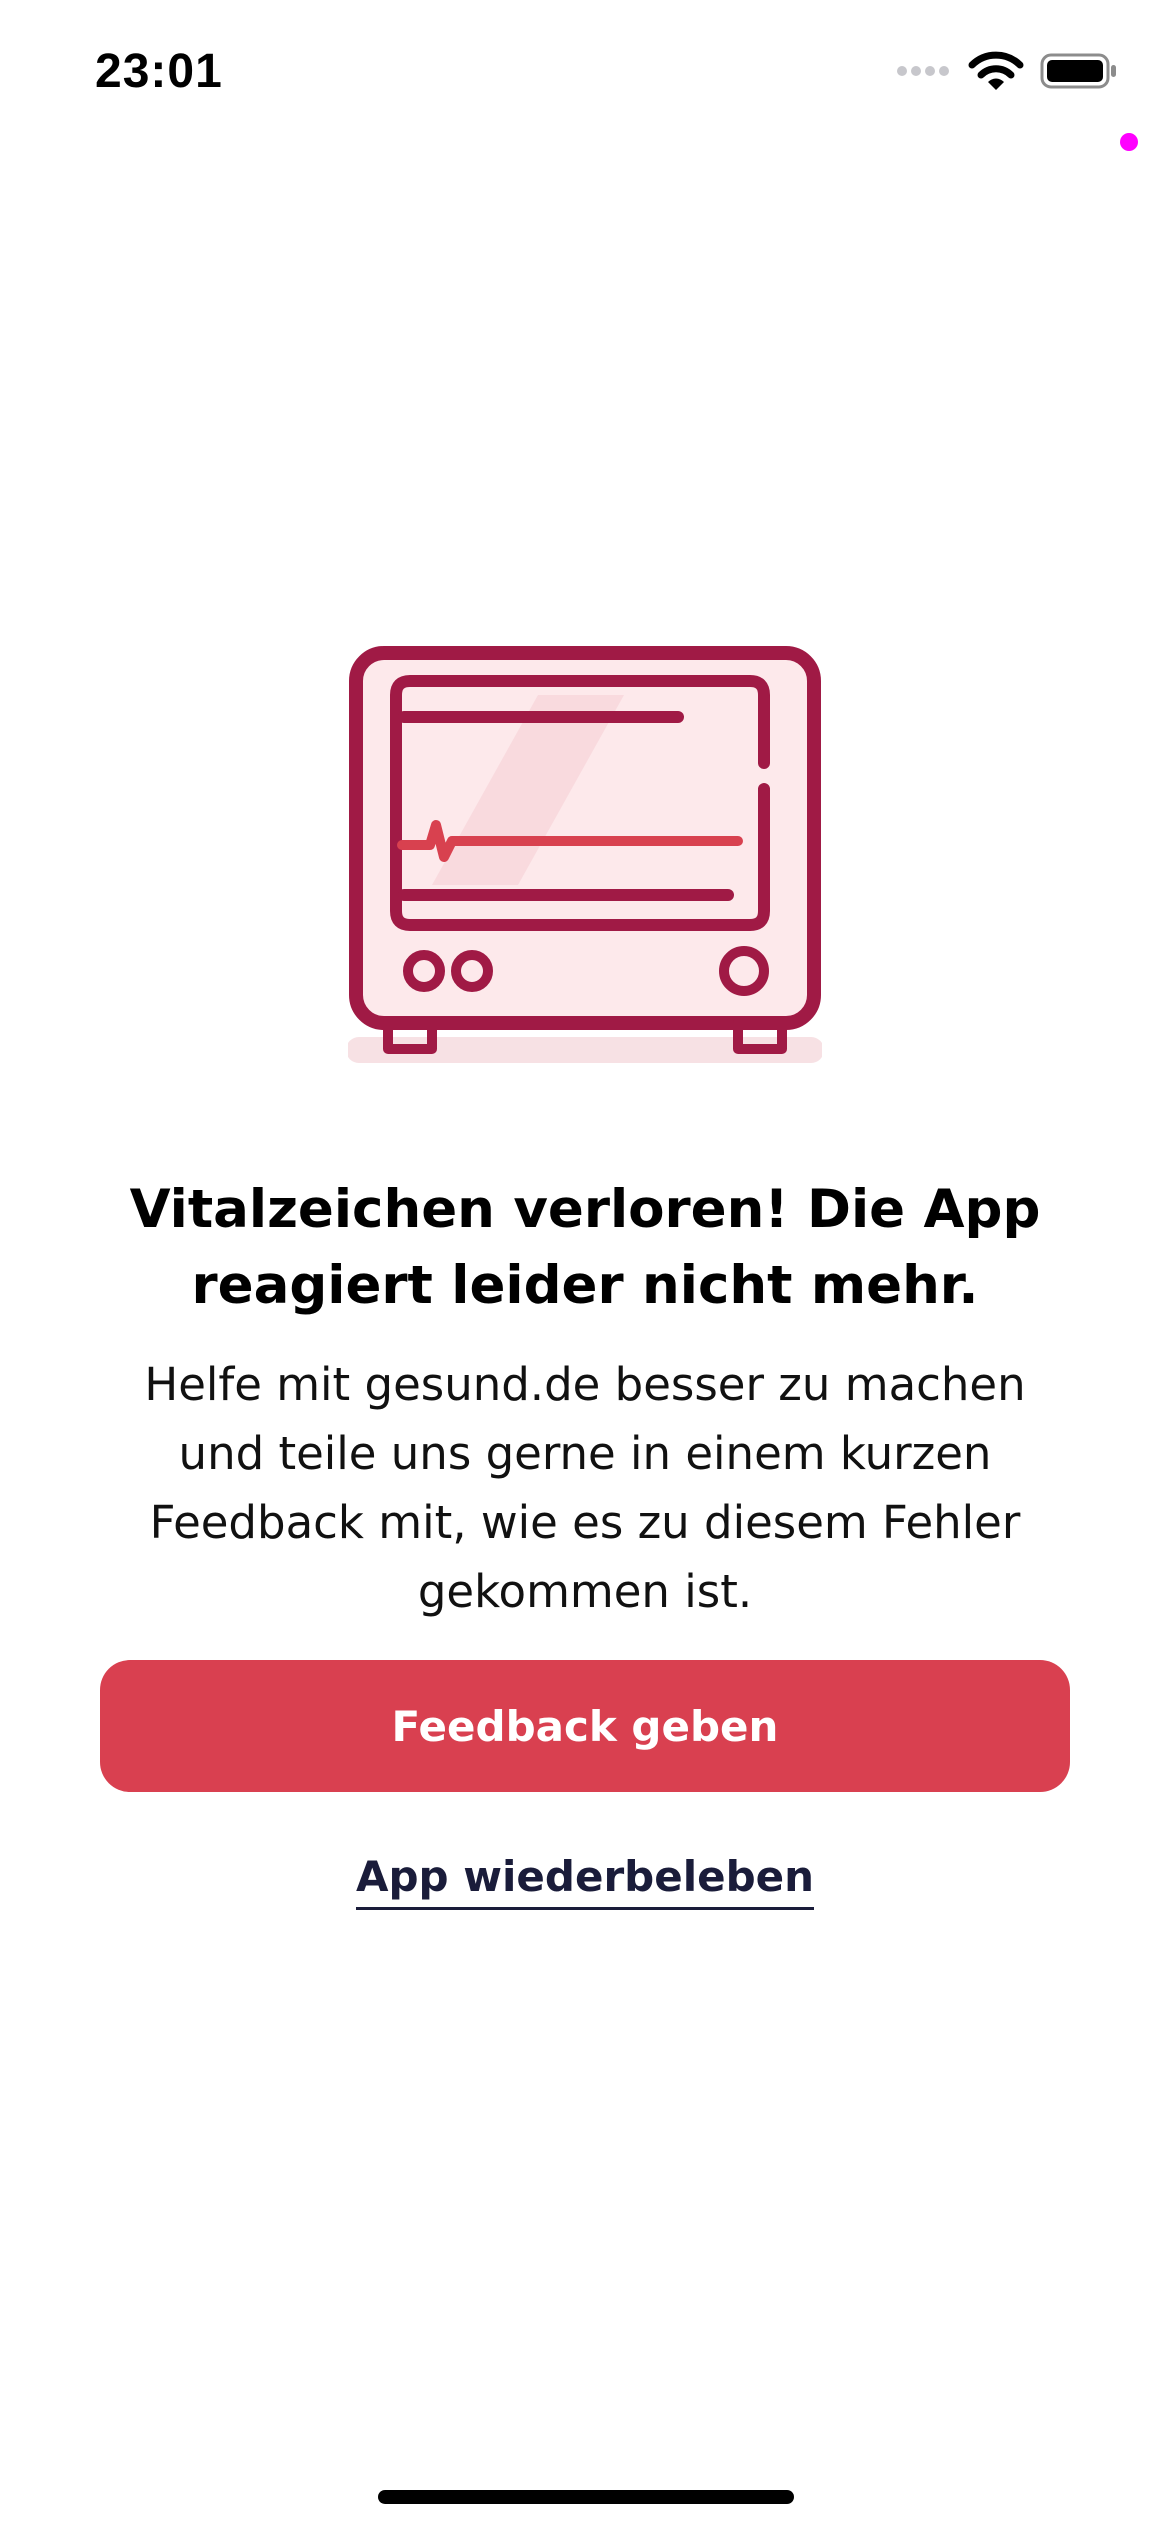  I want to click on status-bar: 23:01, so click(585, 70).